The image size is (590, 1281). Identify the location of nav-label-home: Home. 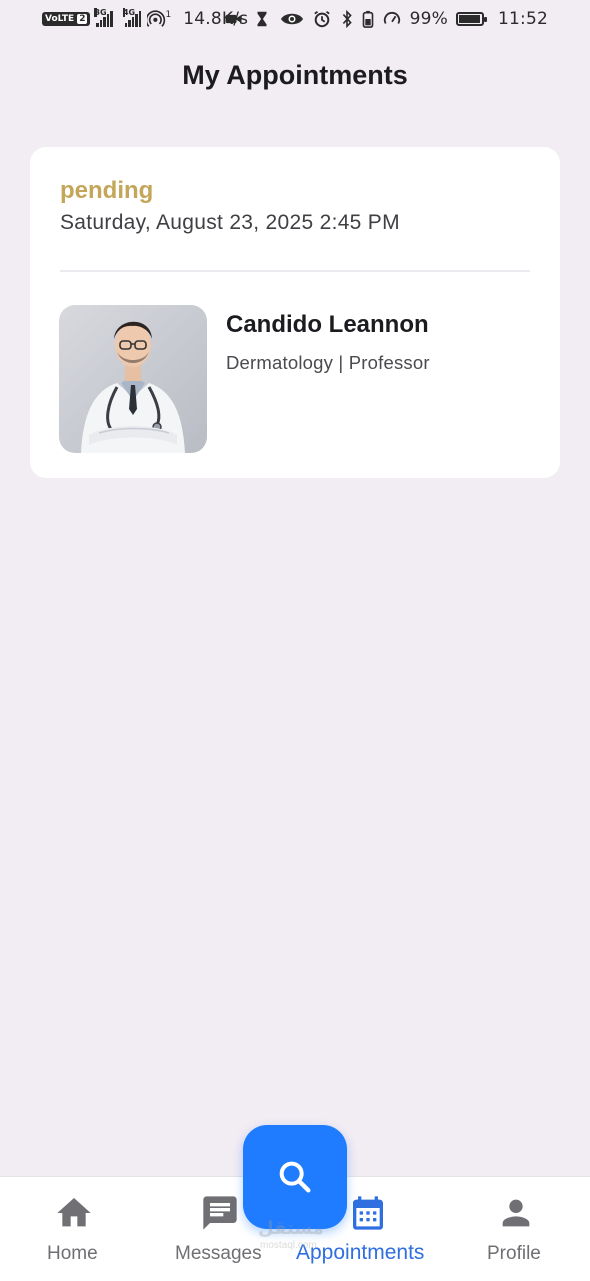
(72, 1253).